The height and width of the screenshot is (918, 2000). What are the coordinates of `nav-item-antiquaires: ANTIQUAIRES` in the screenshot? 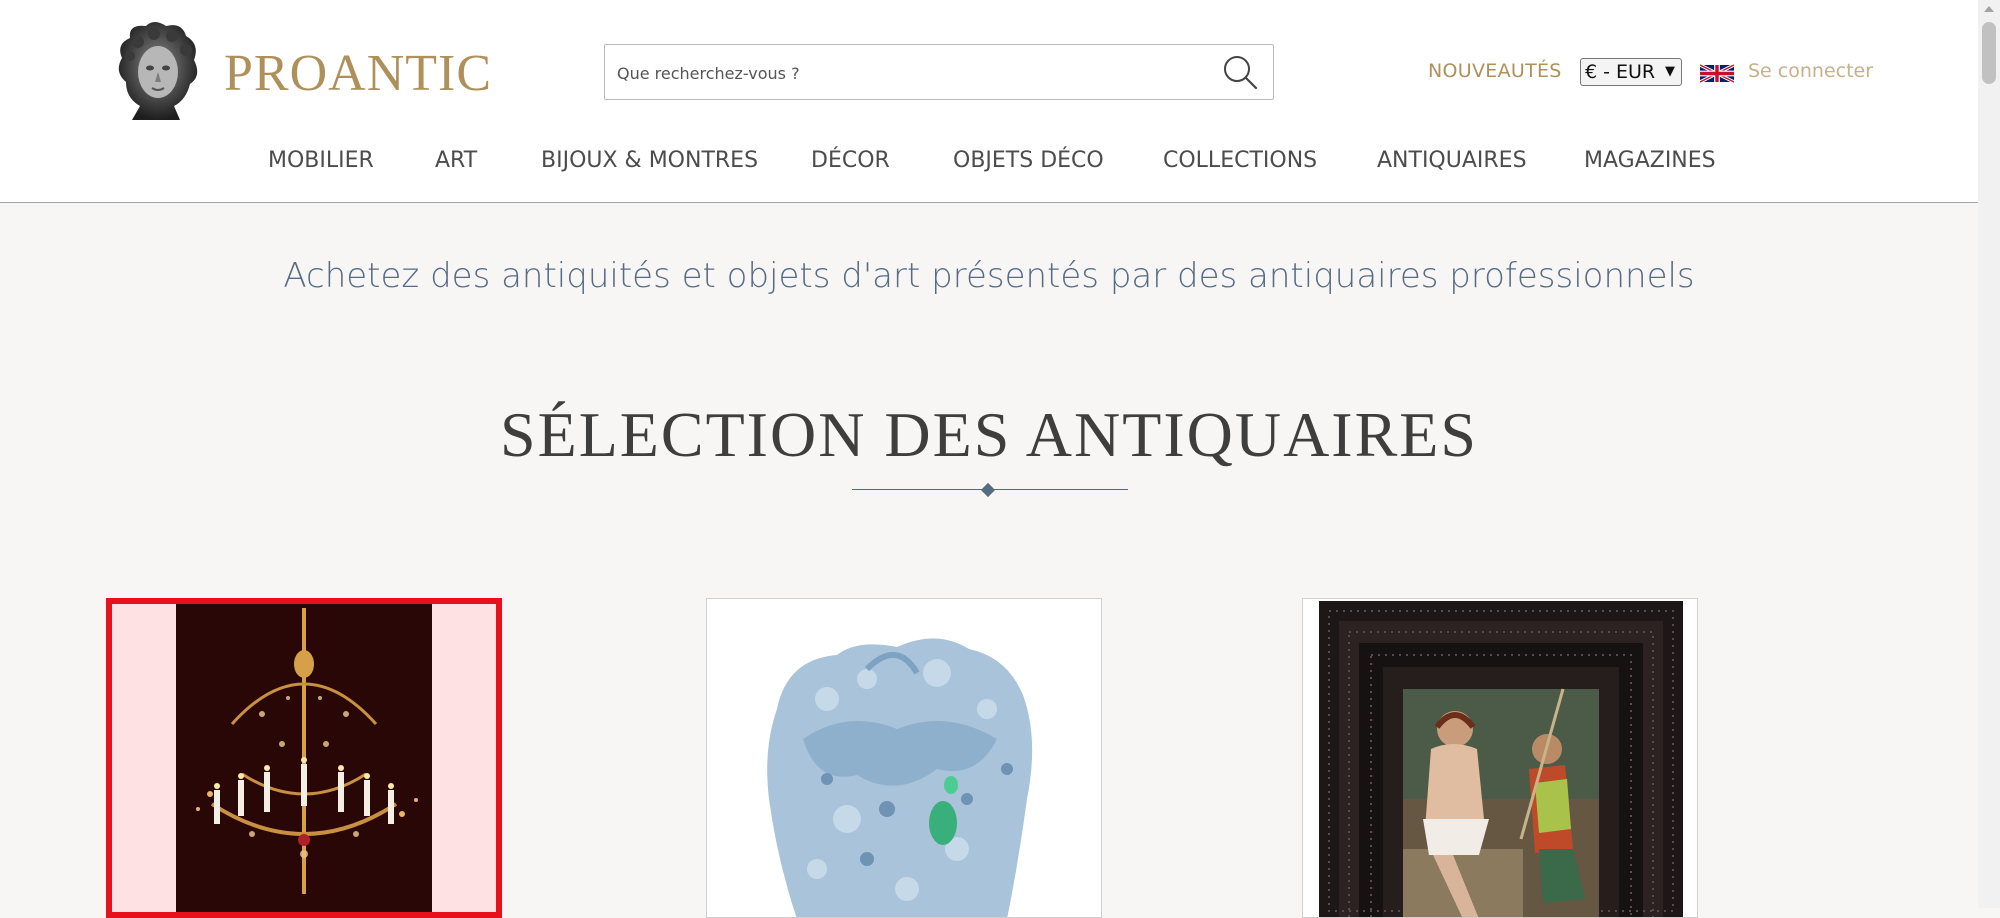 It's located at (1452, 160).